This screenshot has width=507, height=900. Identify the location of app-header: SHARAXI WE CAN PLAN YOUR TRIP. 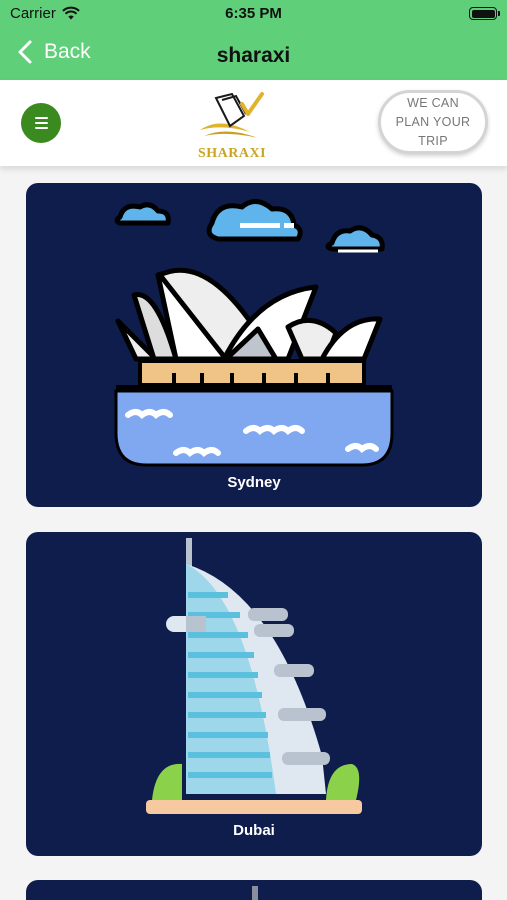
(253, 123).